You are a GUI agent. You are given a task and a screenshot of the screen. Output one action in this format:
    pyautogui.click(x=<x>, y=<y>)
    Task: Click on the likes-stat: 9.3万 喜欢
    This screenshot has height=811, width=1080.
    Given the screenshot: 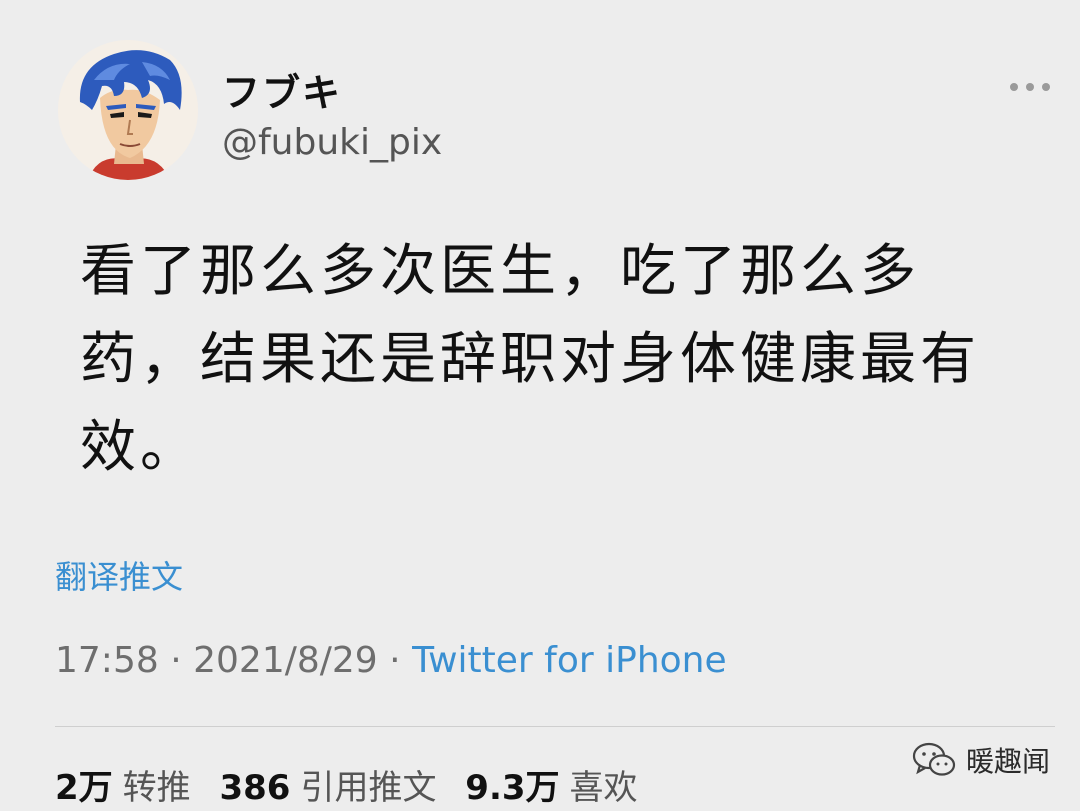 What is the action you would take?
    pyautogui.click(x=551, y=788)
    